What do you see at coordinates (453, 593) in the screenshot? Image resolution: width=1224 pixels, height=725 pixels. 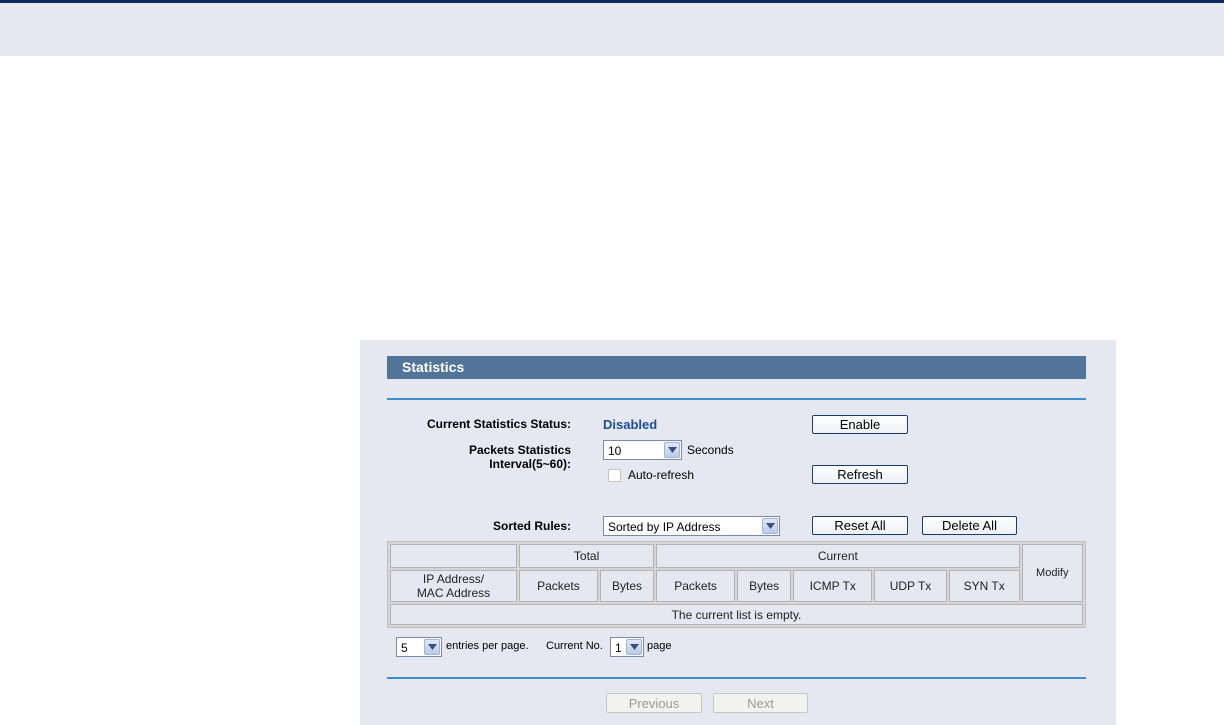 I see `header-mac-address: MAC Address` at bounding box center [453, 593].